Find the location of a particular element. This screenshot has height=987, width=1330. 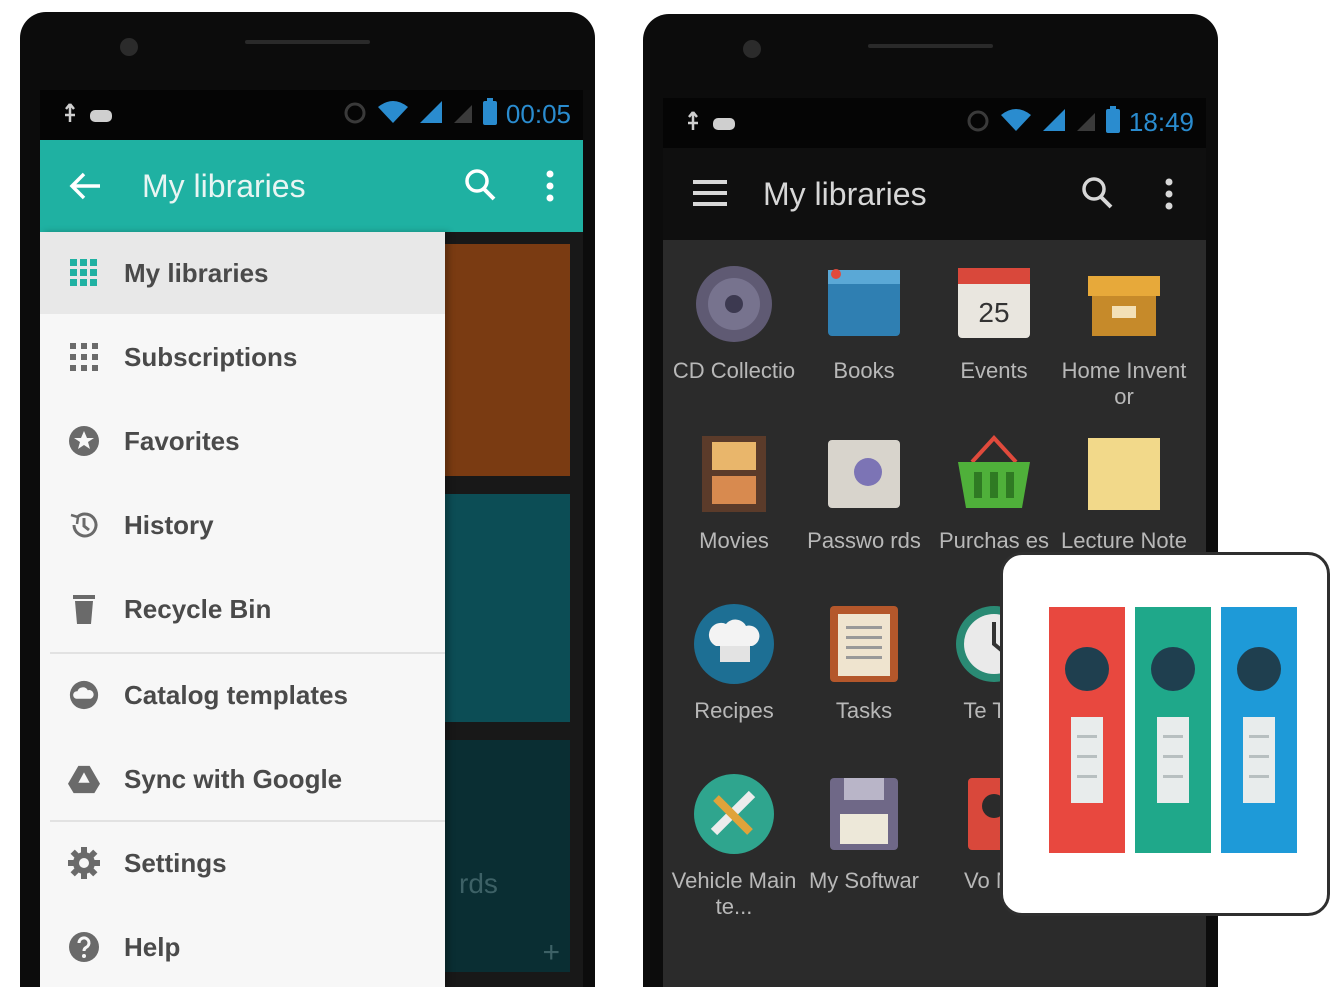

drawer-item-recycle-bin: Recycle Bin is located at coordinates (242, 609).